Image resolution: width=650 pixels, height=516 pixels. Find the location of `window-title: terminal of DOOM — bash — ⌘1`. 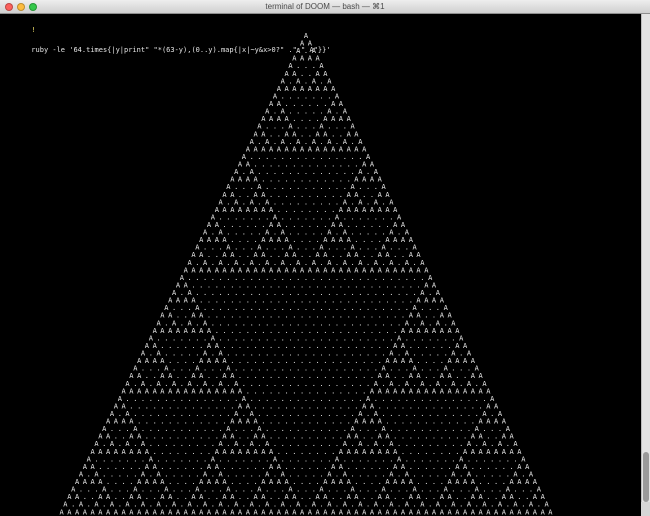

window-title: terminal of DOOM — bash — ⌘1 is located at coordinates (325, 6).